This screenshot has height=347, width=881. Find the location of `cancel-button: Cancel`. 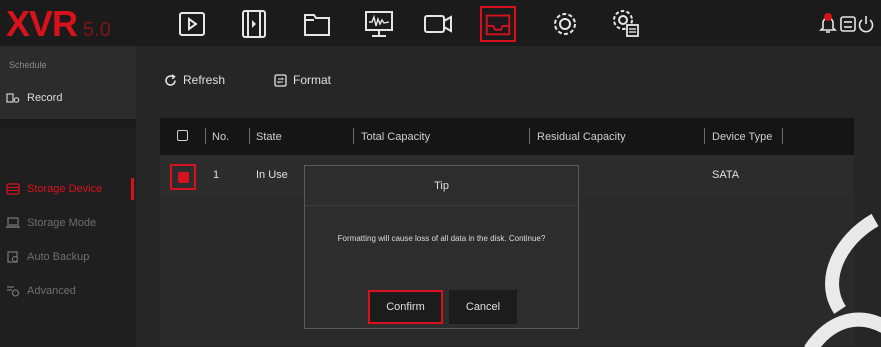

cancel-button: Cancel is located at coordinates (483, 307).